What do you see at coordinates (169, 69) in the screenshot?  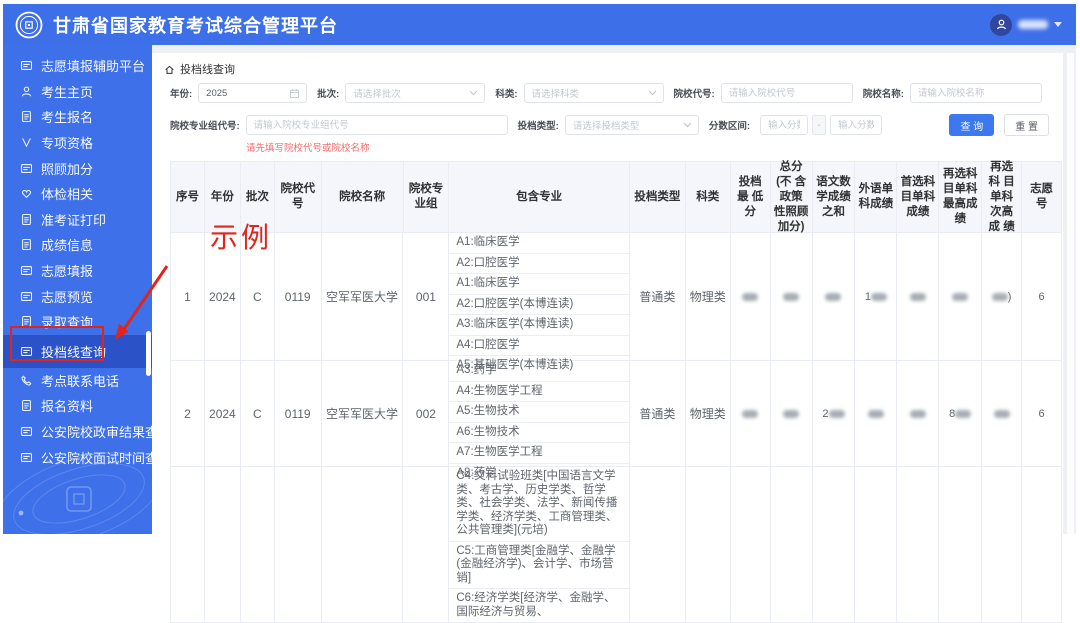 I see `home-icon` at bounding box center [169, 69].